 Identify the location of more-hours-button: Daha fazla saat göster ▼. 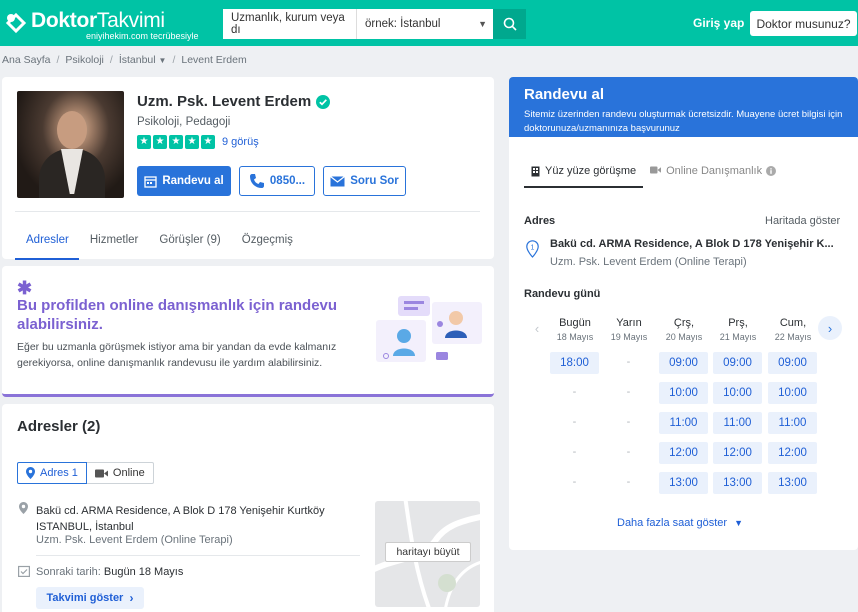
(680, 523).